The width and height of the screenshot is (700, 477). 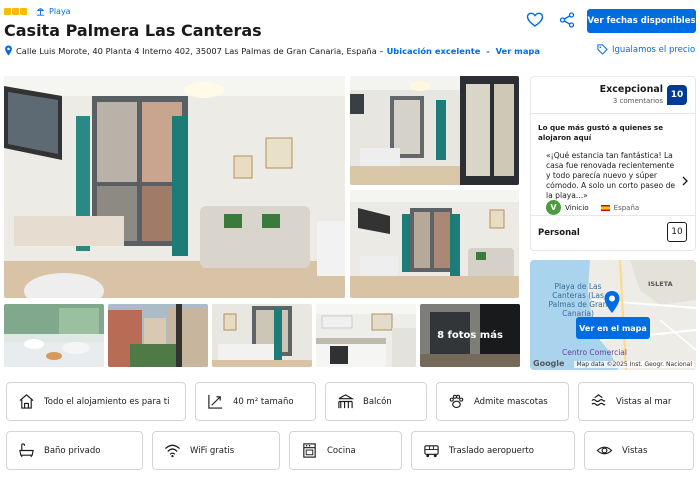 I want to click on kitchen-photo, so click(x=366, y=335).